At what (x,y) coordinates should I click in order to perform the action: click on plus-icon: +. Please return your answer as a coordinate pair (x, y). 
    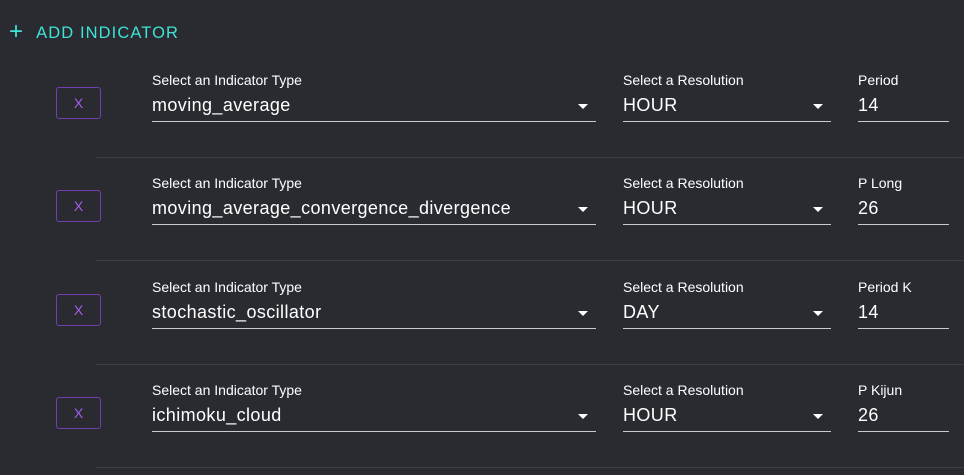
    Looking at the image, I should click on (17, 31).